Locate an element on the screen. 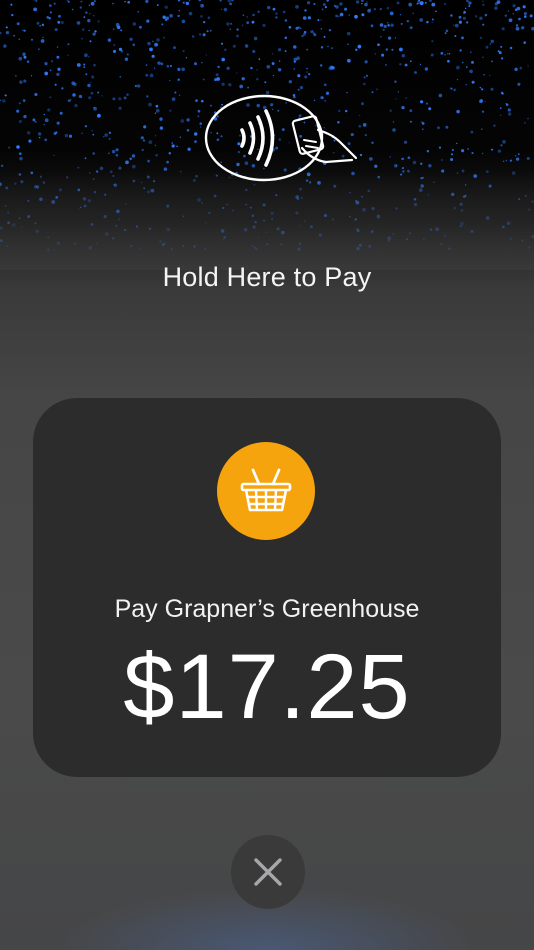  close-button is located at coordinates (268, 872).